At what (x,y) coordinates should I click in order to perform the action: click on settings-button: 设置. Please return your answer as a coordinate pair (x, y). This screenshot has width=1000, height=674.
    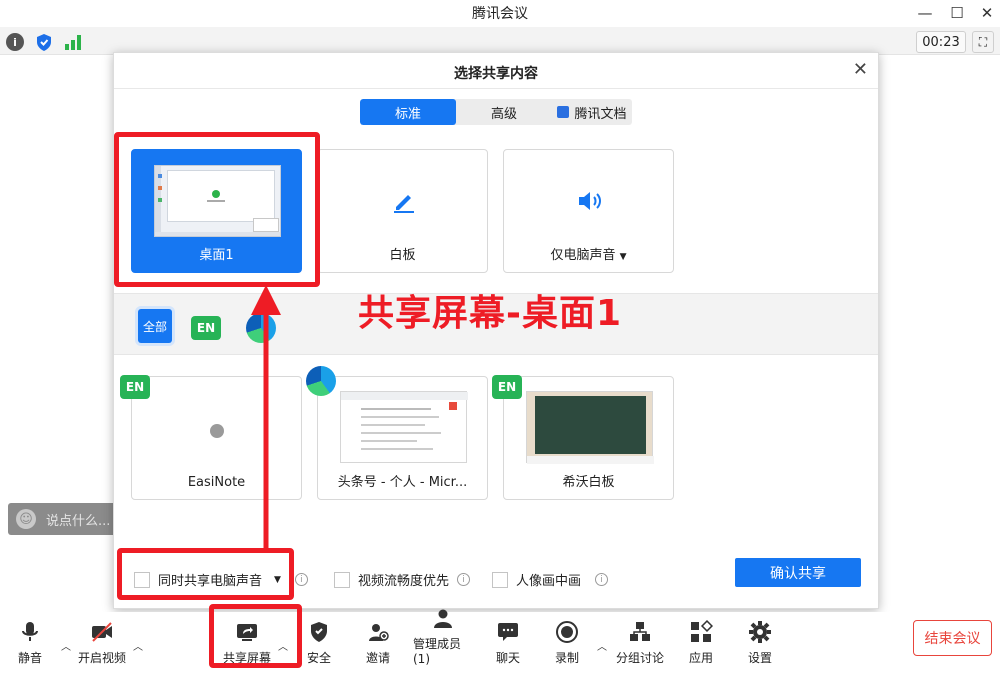
    Looking at the image, I should click on (760, 643).